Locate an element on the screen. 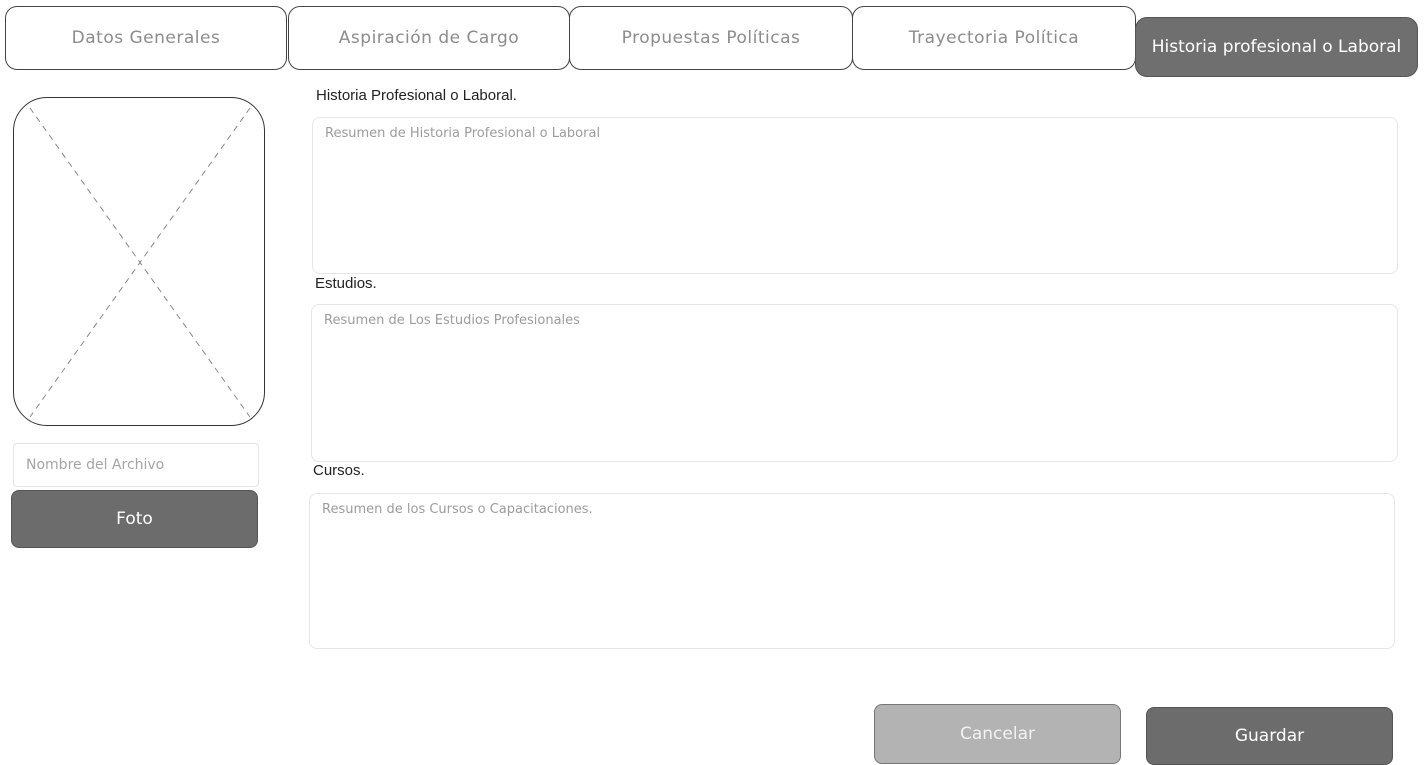  tab-historia-profesional: Historia profesional o Laboral is located at coordinates (1276, 47).